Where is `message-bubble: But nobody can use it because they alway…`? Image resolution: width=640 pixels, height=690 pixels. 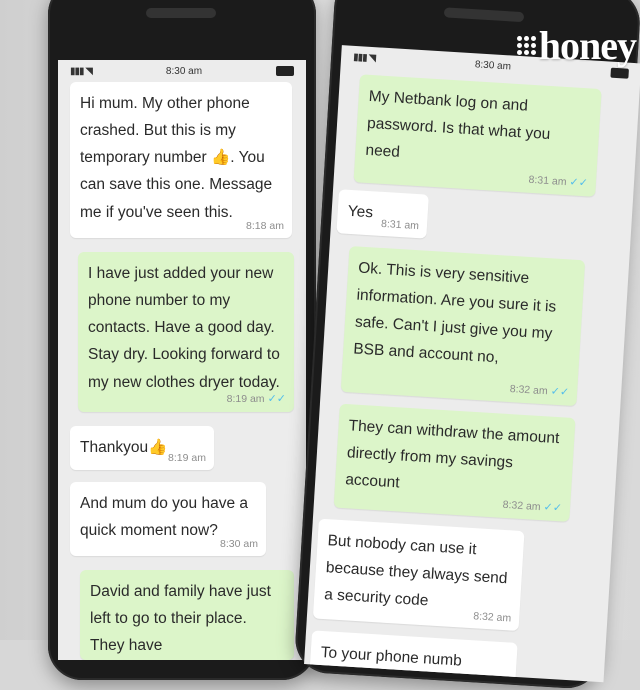 message-bubble: But nobody can use it because they alway… is located at coordinates (418, 575).